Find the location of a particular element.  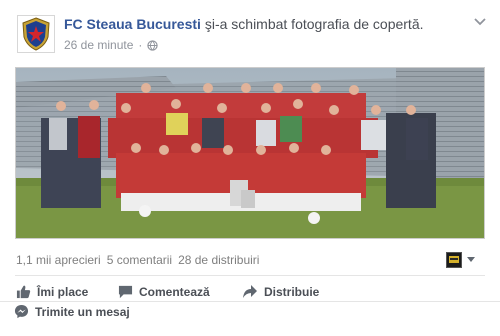

like-label: Îmi place is located at coordinates (63, 291).